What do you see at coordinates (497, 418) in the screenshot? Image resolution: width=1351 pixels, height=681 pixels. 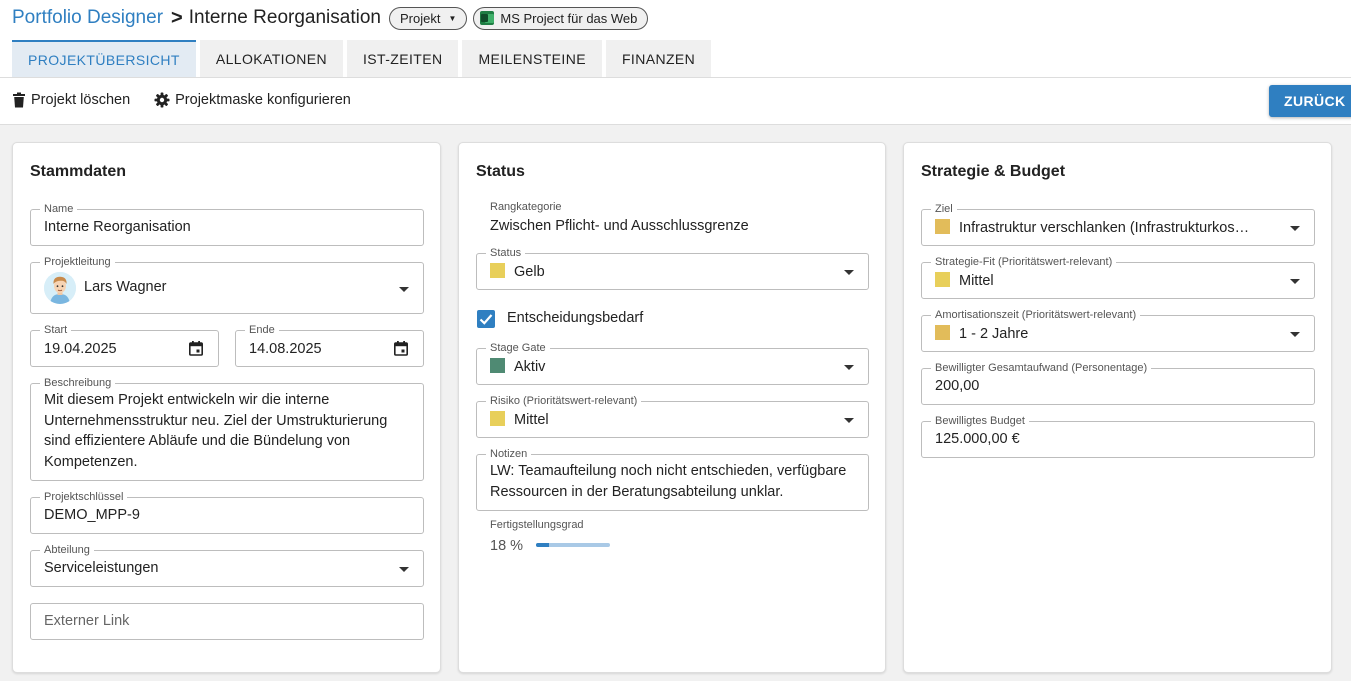 I see `risk-color-swatch` at bounding box center [497, 418].